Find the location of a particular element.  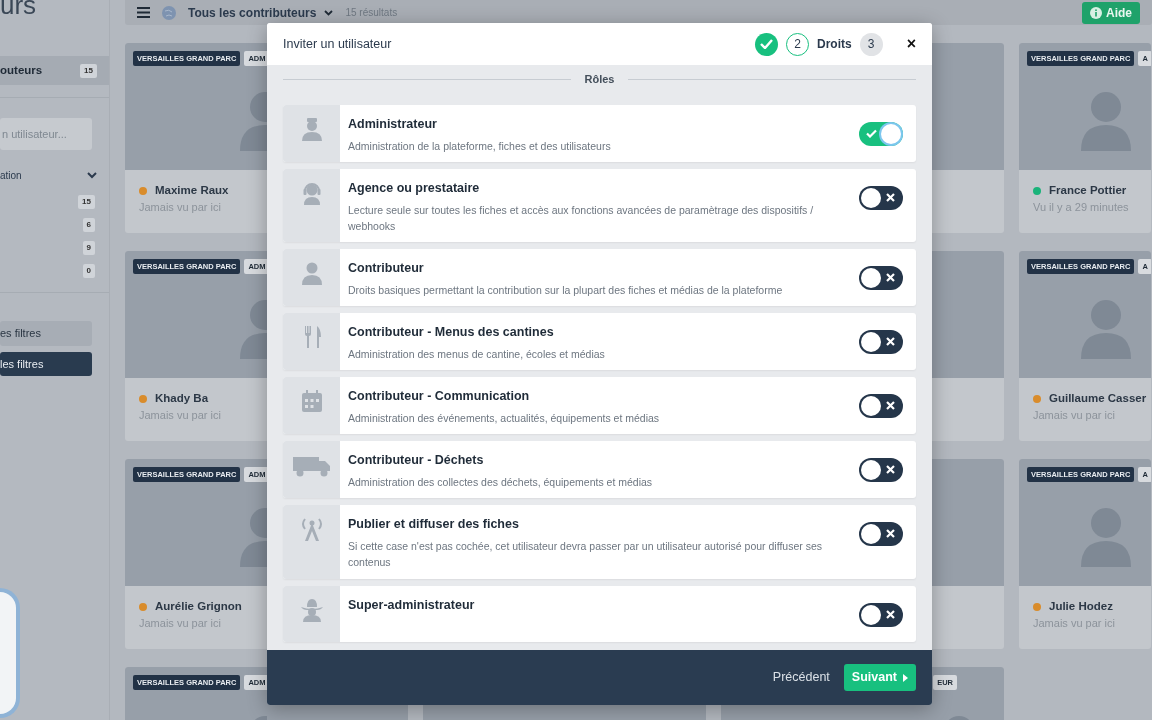

step-label: Droits is located at coordinates (834, 44).